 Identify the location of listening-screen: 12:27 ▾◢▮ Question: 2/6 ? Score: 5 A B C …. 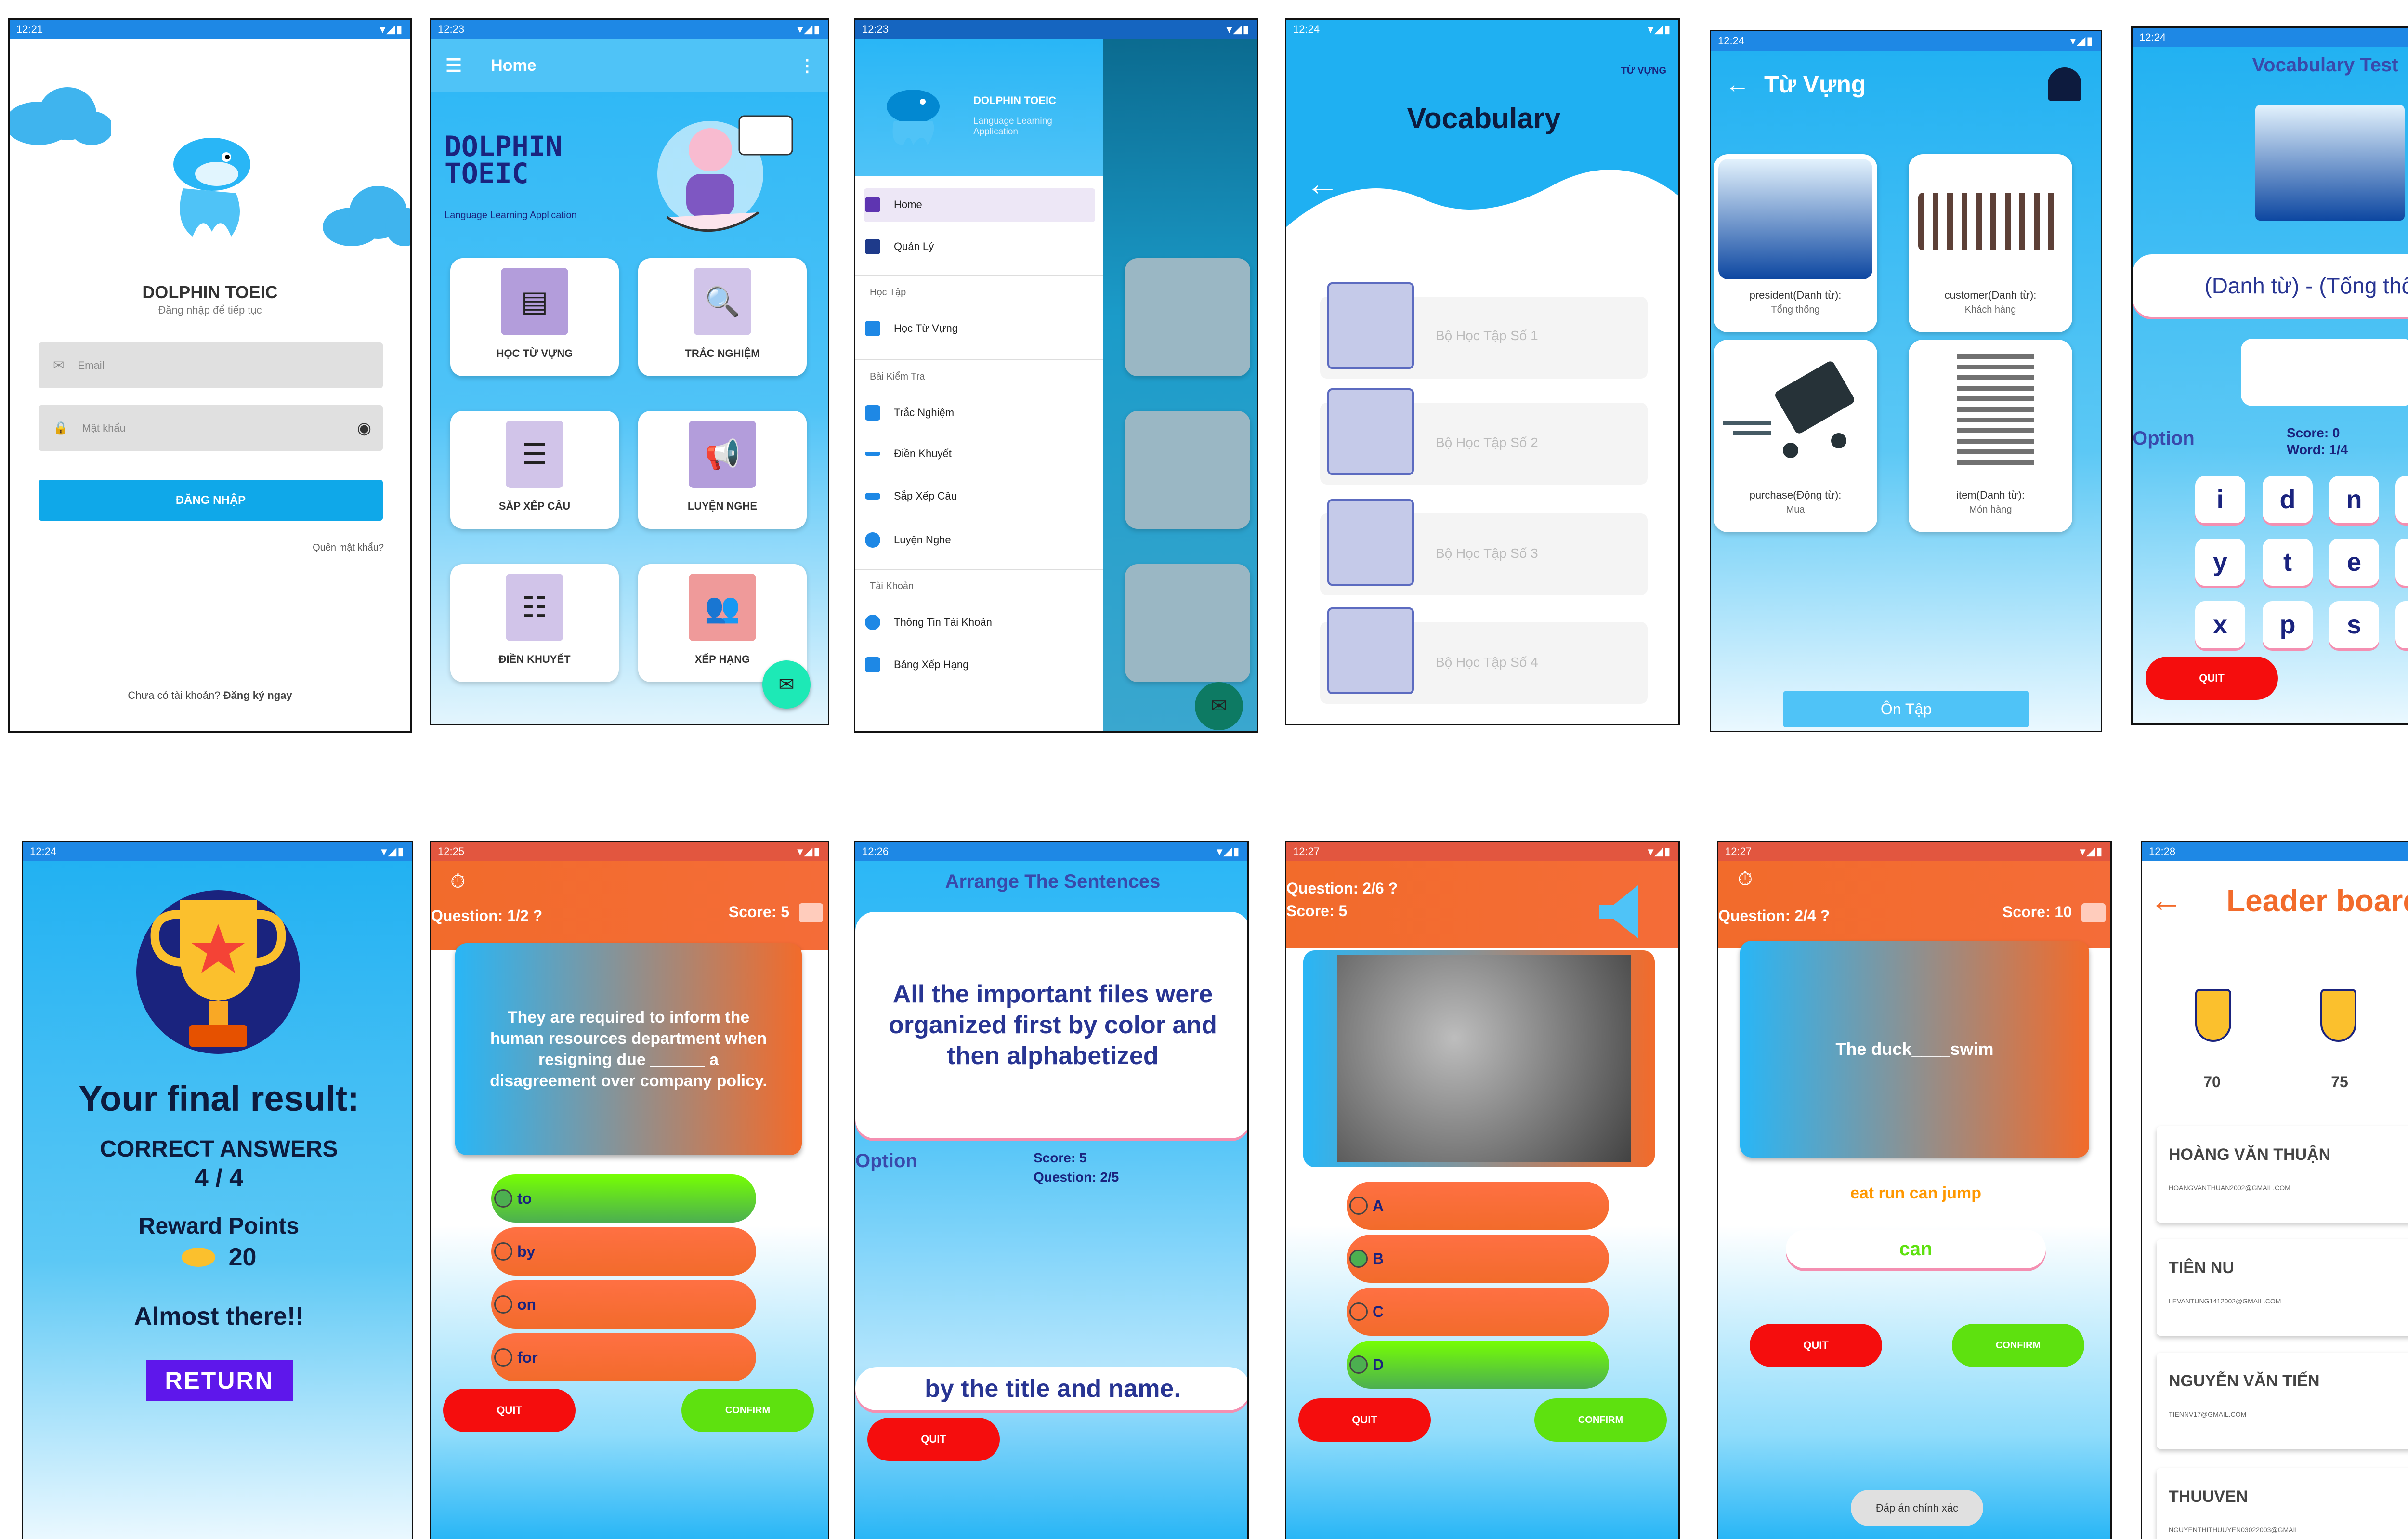
(1482, 1190).